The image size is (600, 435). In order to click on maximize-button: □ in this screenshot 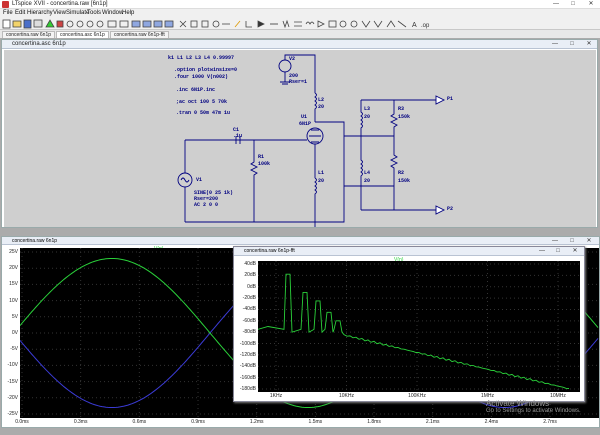, I will do `click(573, 4)`.